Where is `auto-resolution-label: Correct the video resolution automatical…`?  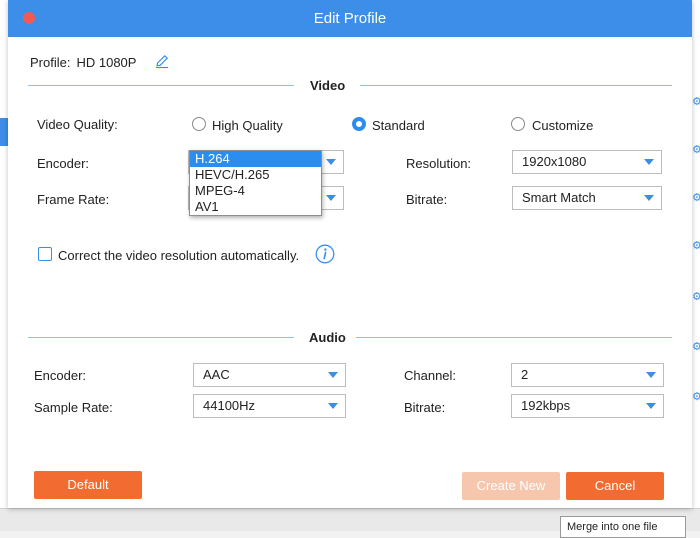
auto-resolution-label: Correct the video resolution automatical… is located at coordinates (179, 255).